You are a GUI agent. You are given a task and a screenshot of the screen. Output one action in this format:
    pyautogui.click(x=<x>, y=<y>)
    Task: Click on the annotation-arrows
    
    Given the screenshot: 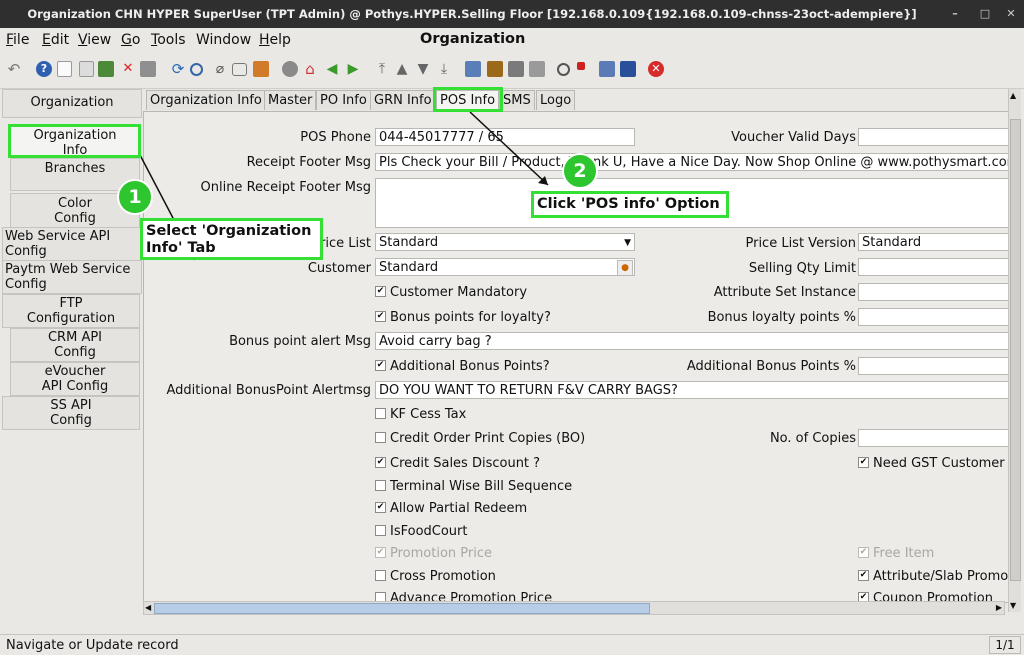 What is the action you would take?
    pyautogui.click(x=344, y=186)
    